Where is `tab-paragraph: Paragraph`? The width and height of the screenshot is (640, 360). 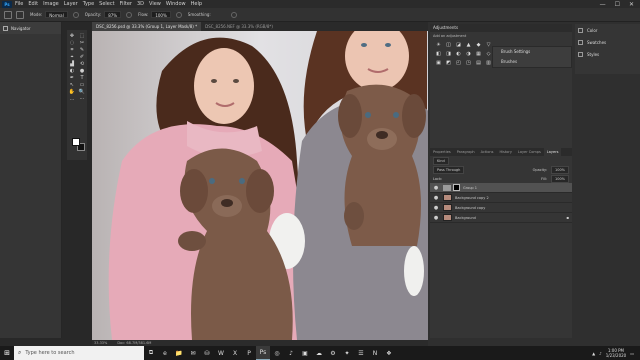
tab-paragraph: Paragraph is located at coordinates (466, 152).